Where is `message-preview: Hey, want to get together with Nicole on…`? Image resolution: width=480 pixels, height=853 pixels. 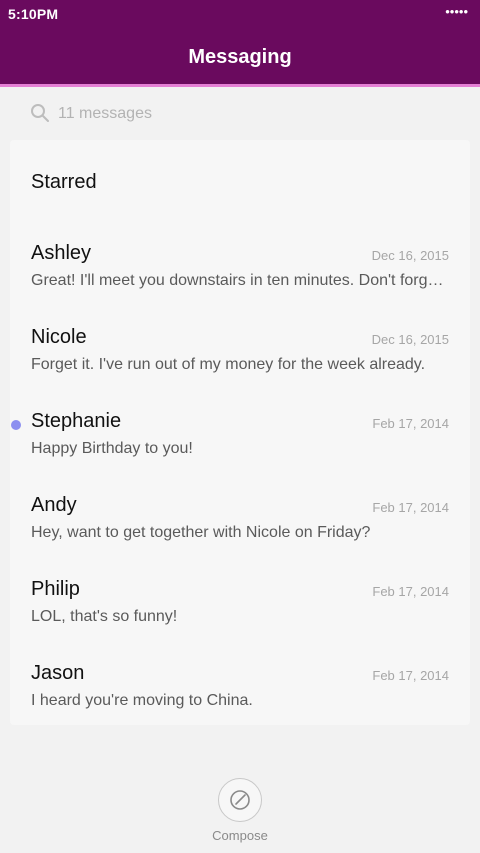
message-preview: Hey, want to get together with Nicole on… is located at coordinates (201, 532).